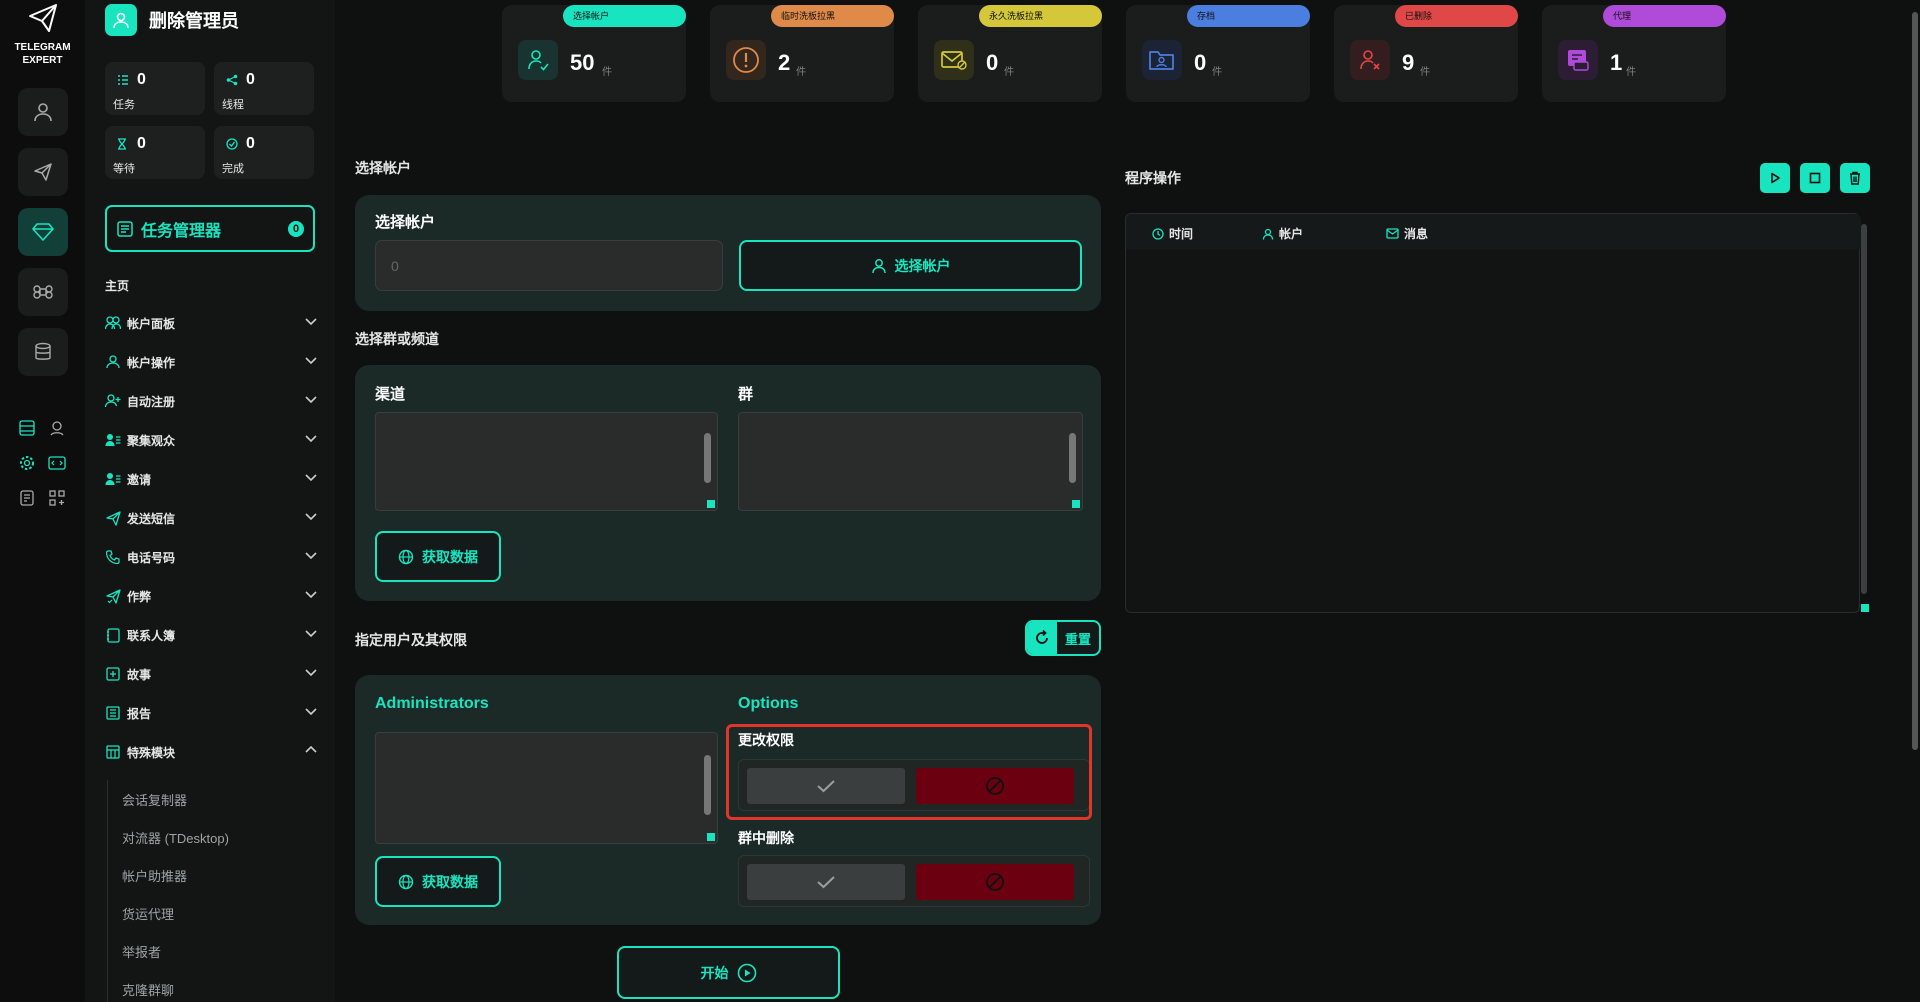 Image resolution: width=1920 pixels, height=1002 pixels. What do you see at coordinates (211, 635) in the screenshot?
I see `nav-item-contacts: 联系人簿` at bounding box center [211, 635].